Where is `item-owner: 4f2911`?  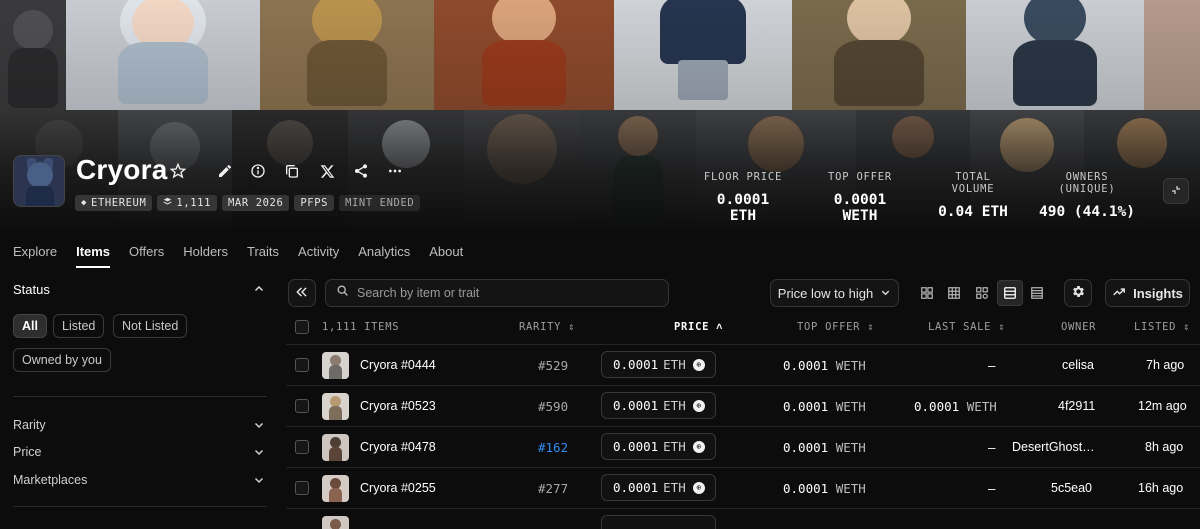
item-owner: 4f2911 is located at coordinates (1076, 406).